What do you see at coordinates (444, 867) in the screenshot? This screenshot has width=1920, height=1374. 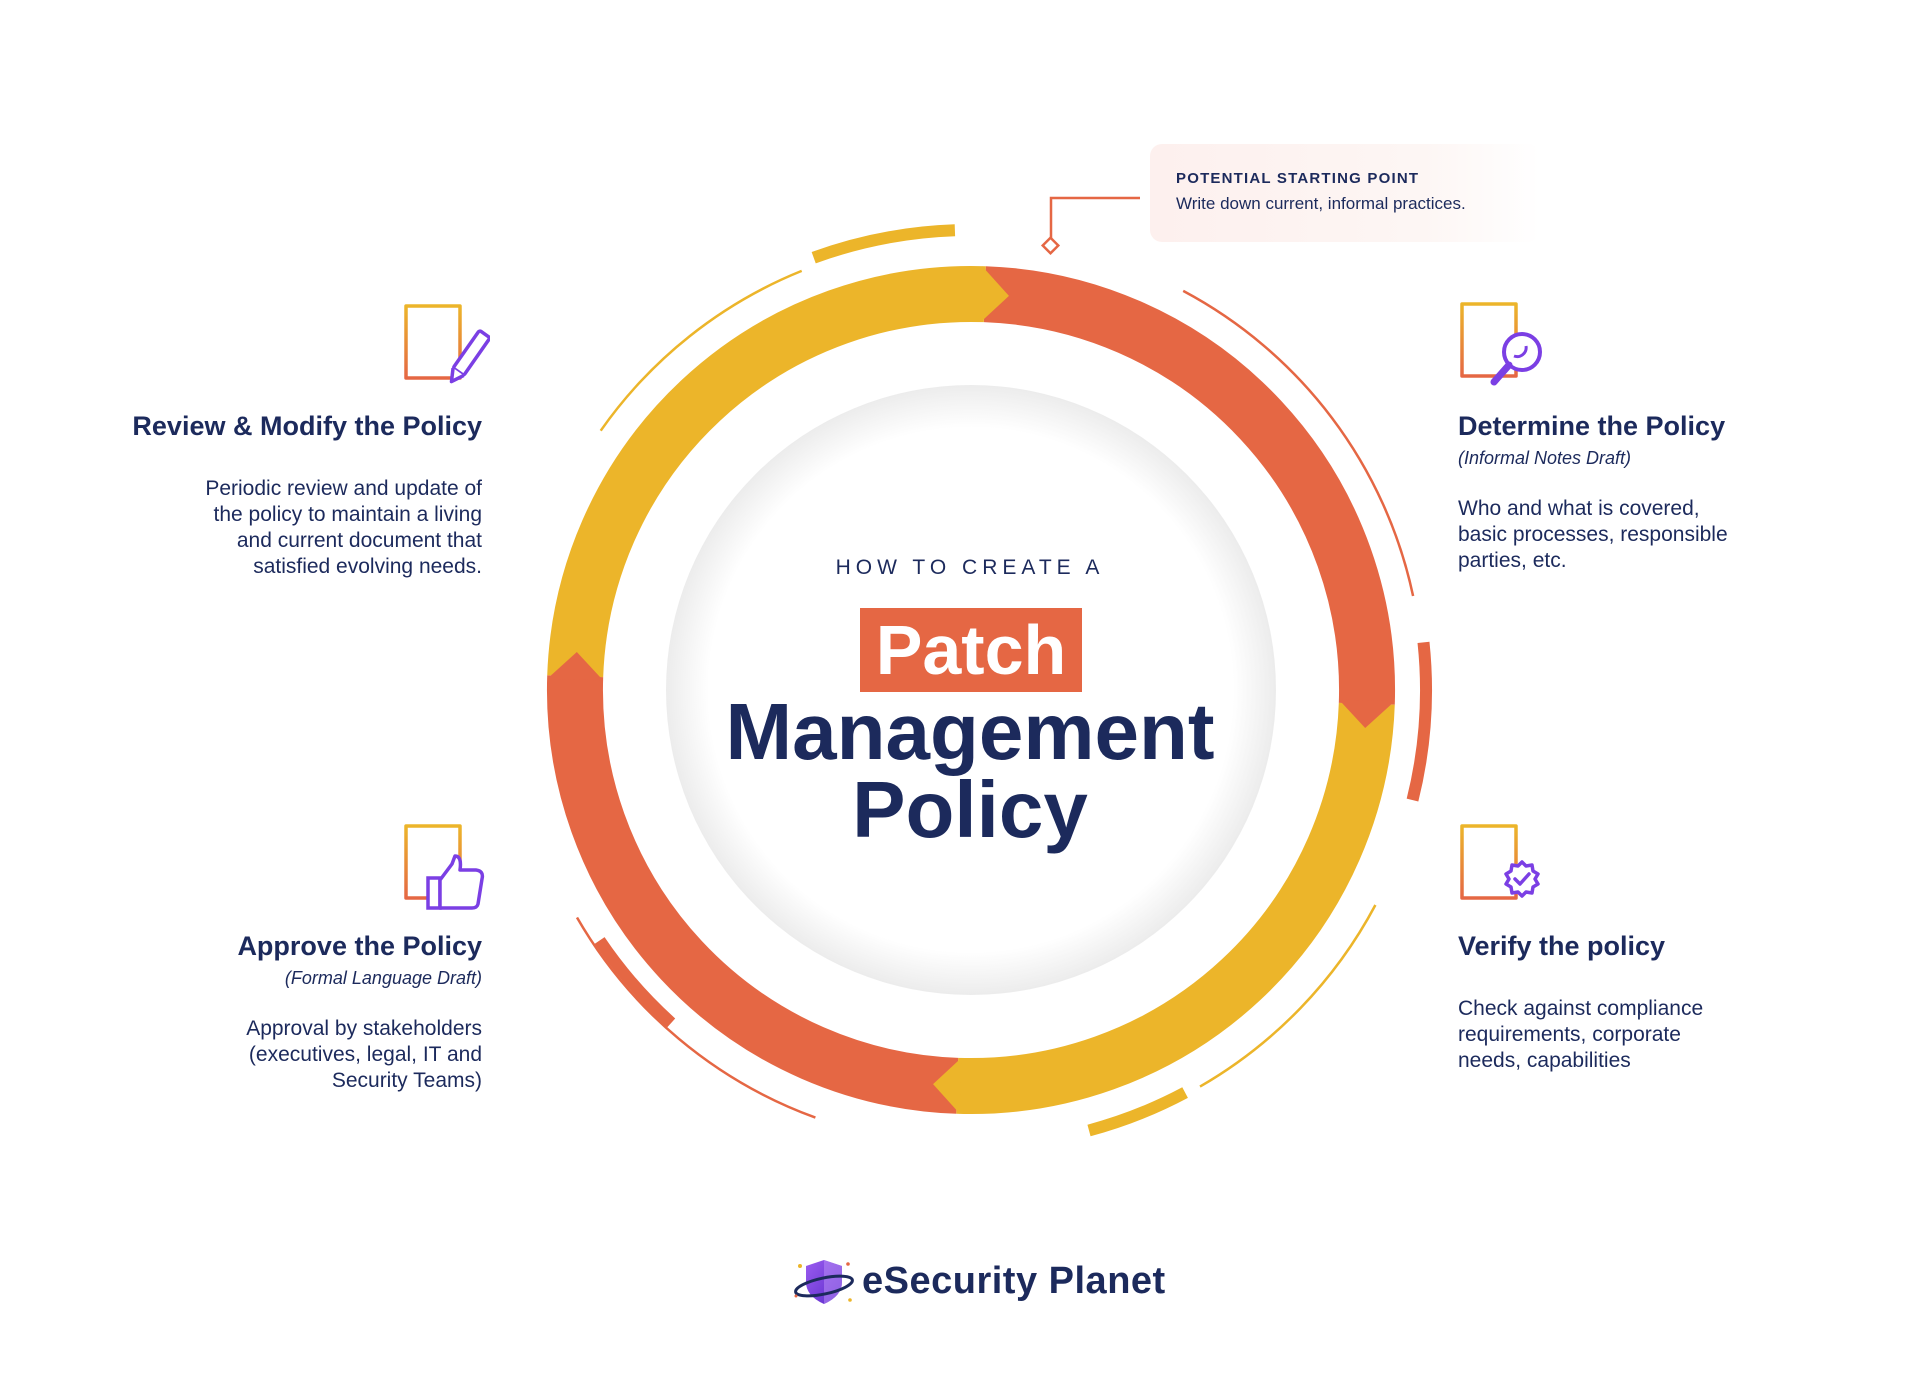 I see `document-thumbs-up-icon` at bounding box center [444, 867].